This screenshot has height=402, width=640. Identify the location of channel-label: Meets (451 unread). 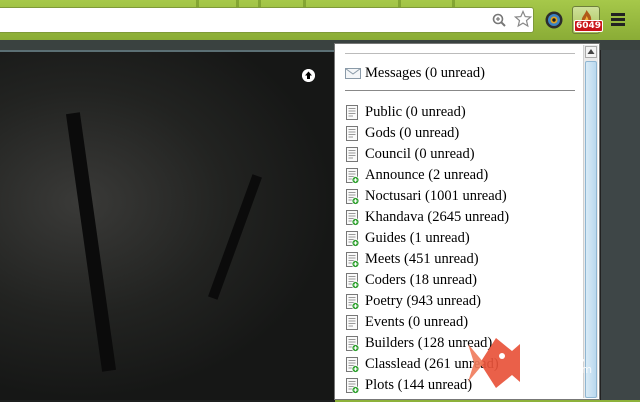
(422, 259).